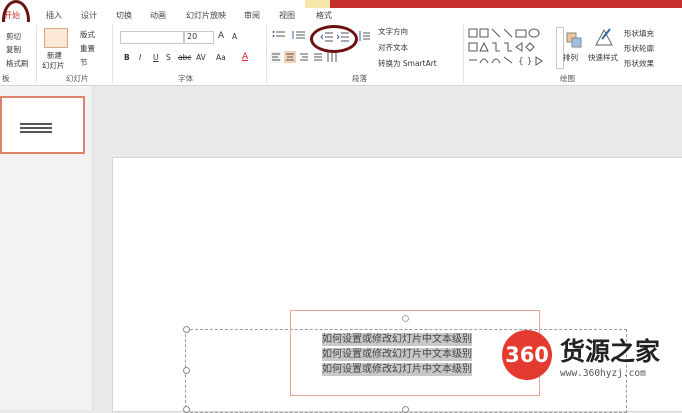 This screenshot has height=413, width=682. Describe the element at coordinates (6, 78) in the screenshot. I see `clipboard-group-label: 板` at that location.